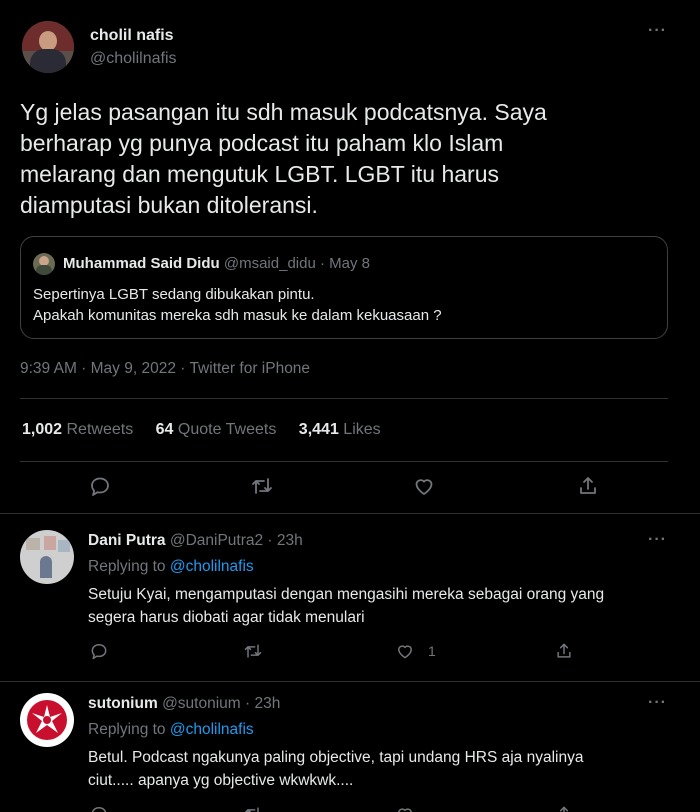 The image size is (700, 812). What do you see at coordinates (174, 294) in the screenshot?
I see `quoted-text-line: Sepertinya LGBT sedang dibukakan pintu.` at bounding box center [174, 294].